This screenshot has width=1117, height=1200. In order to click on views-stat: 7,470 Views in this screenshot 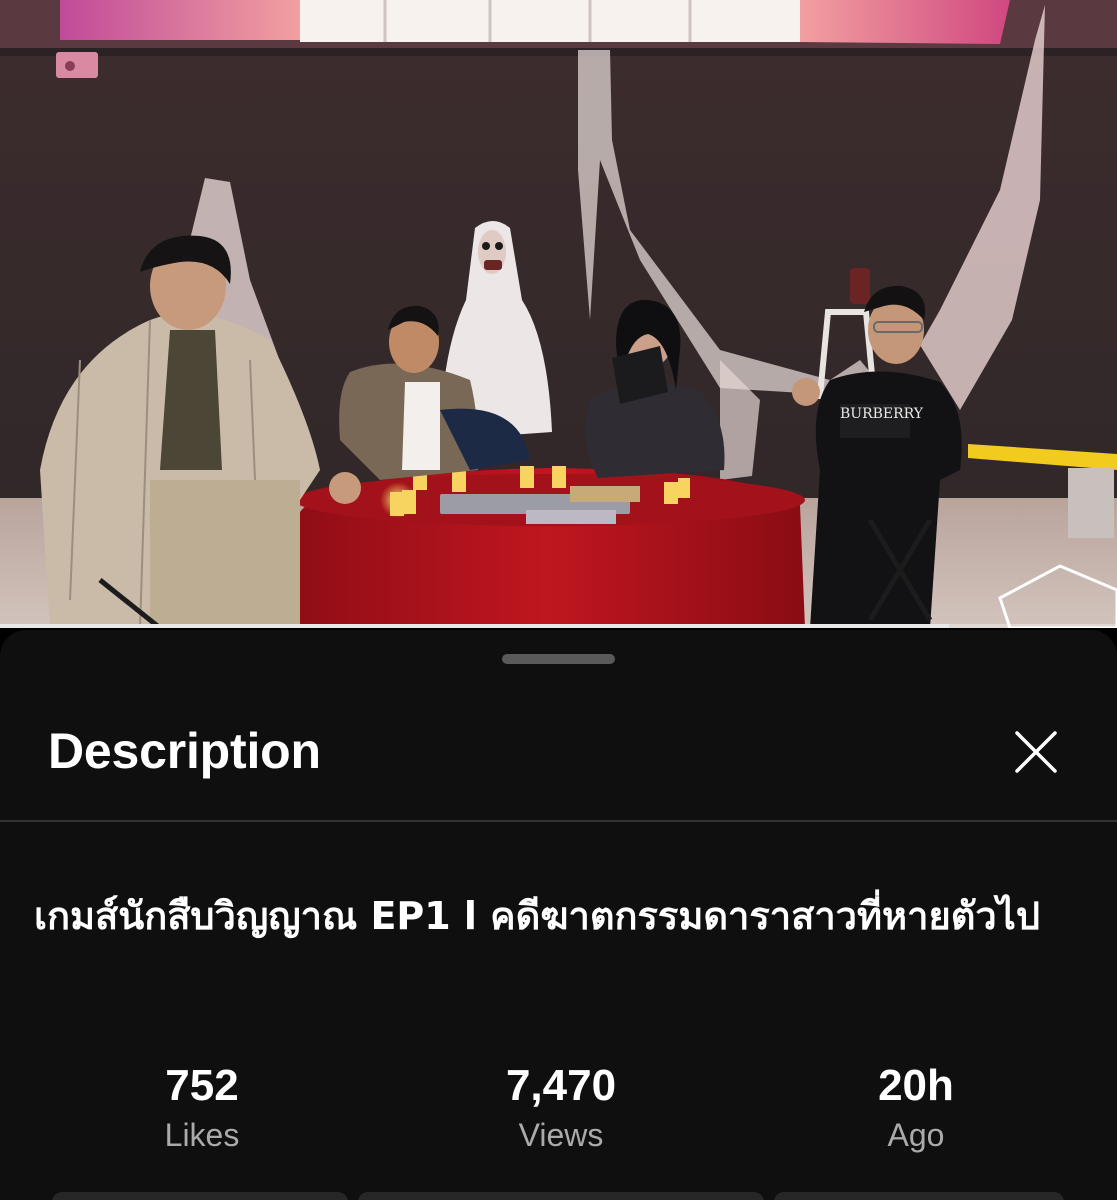, I will do `click(561, 1109)`.